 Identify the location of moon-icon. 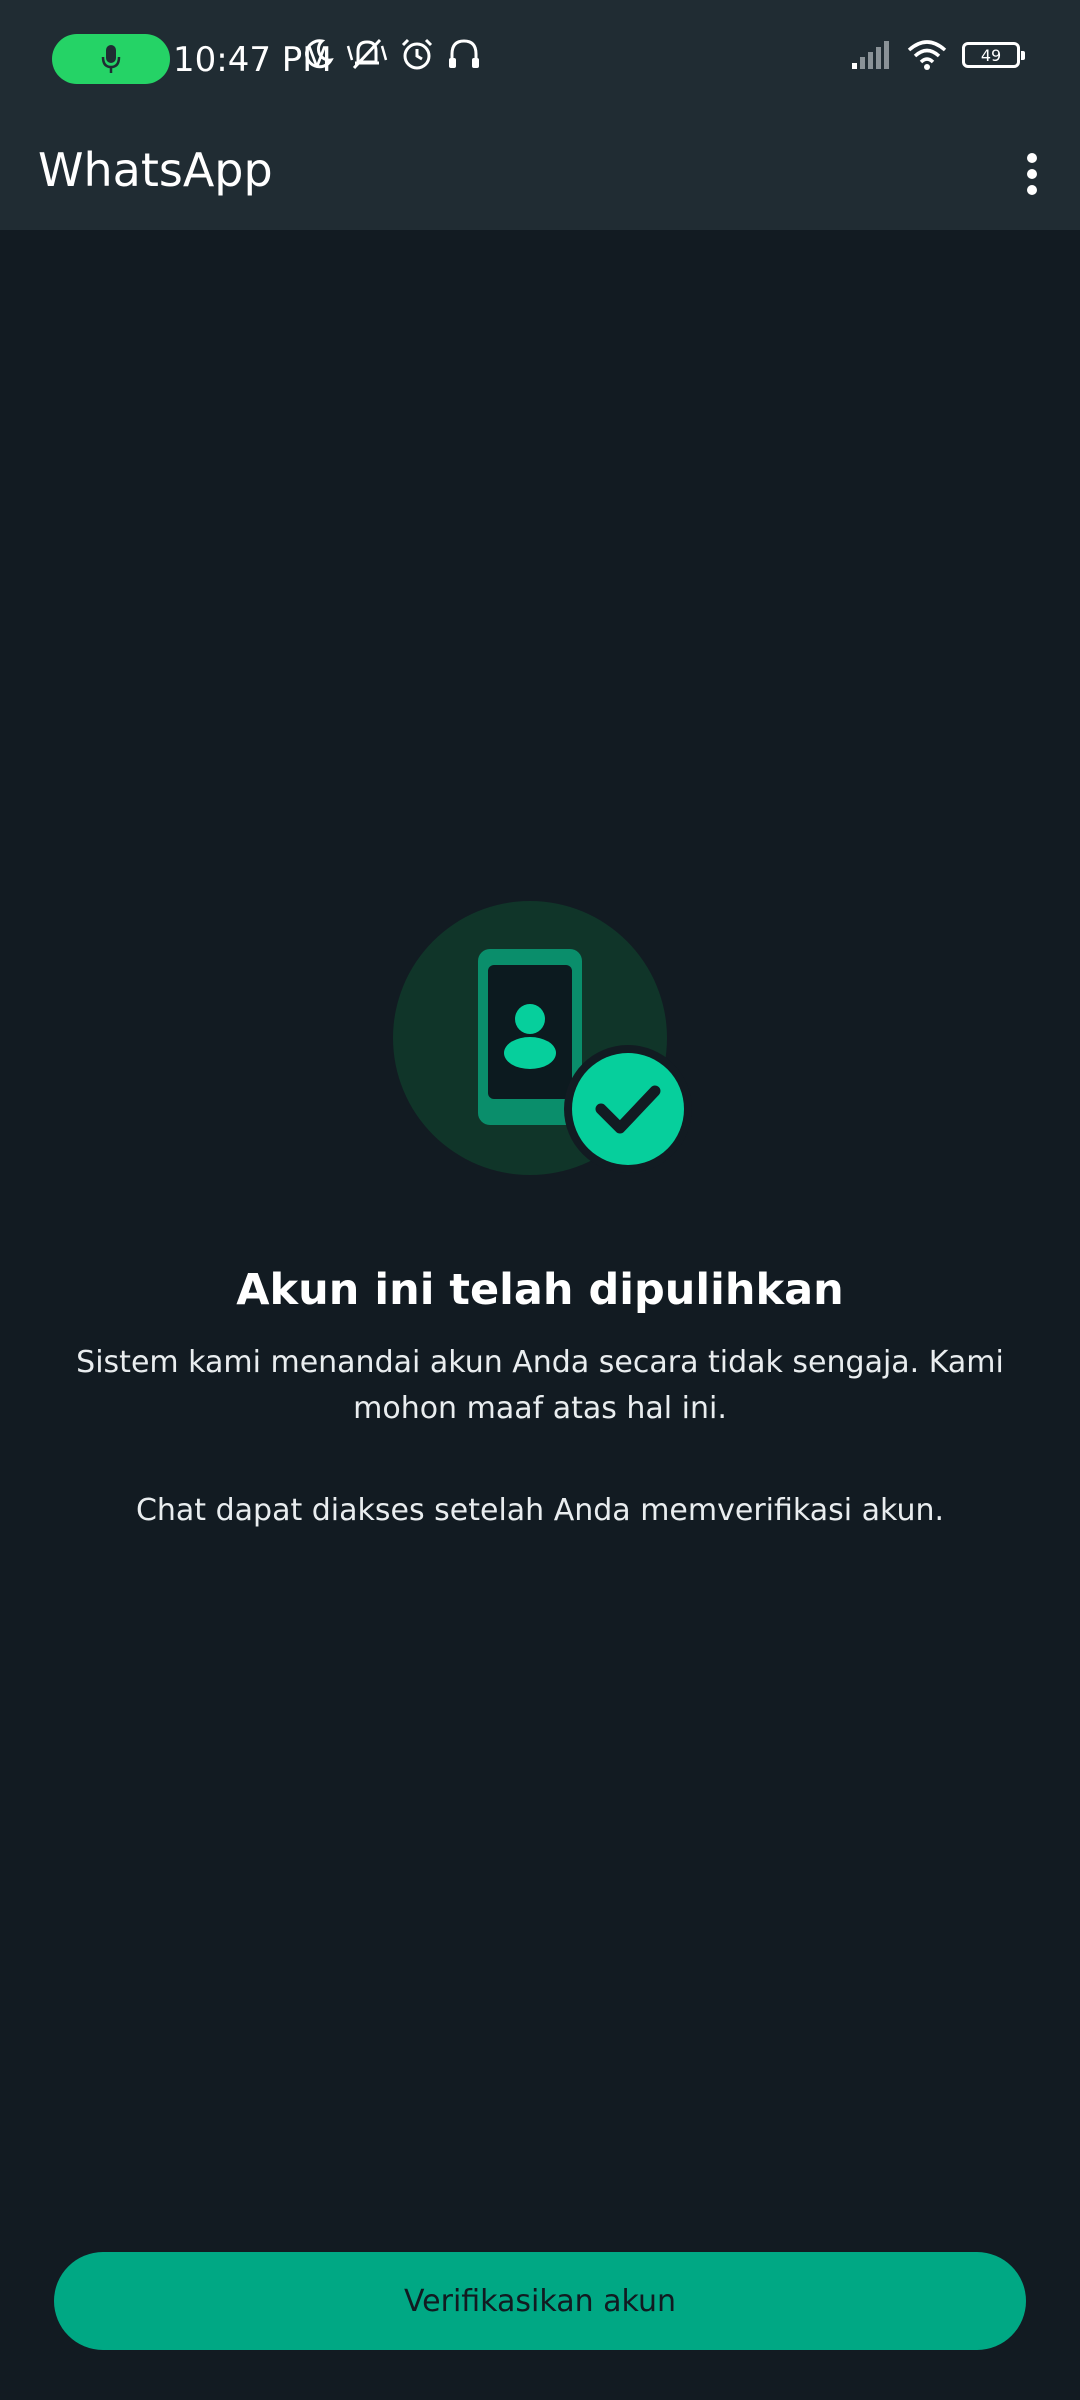
(319, 54).